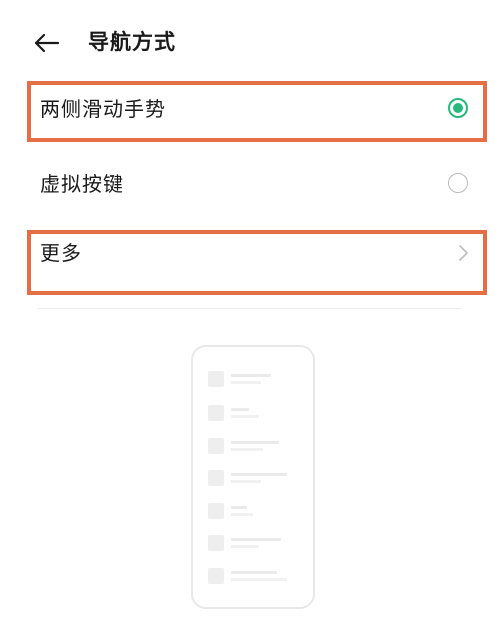  I want to click on option-label: 虚拟按键, so click(82, 184).